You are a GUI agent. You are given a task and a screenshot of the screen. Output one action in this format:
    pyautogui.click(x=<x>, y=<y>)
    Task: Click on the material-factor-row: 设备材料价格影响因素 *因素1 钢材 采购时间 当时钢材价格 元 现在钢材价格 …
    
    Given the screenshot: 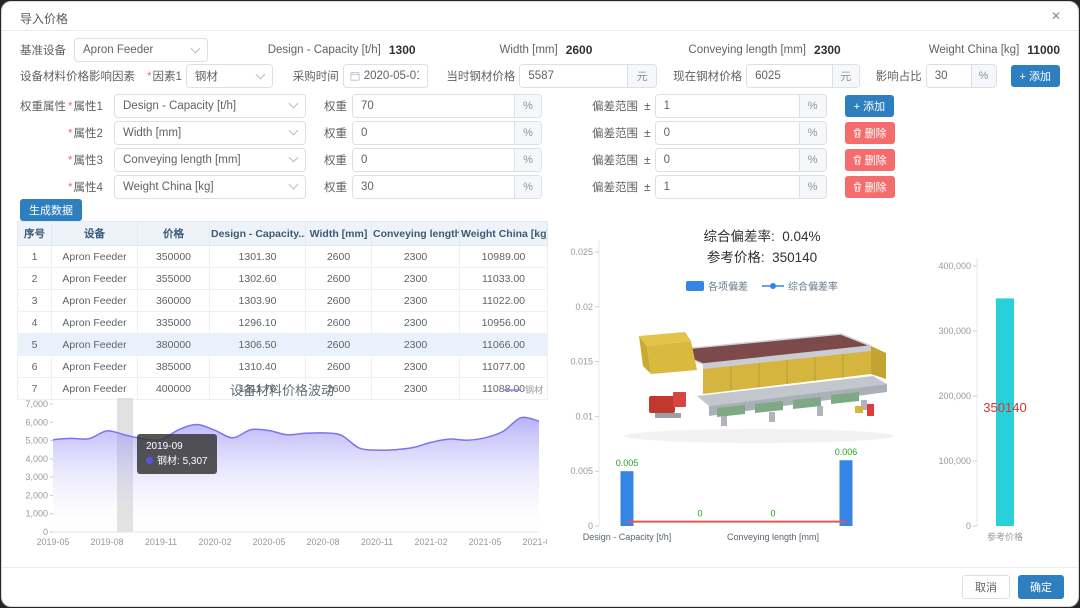 What is the action you would take?
    pyautogui.click(x=540, y=76)
    